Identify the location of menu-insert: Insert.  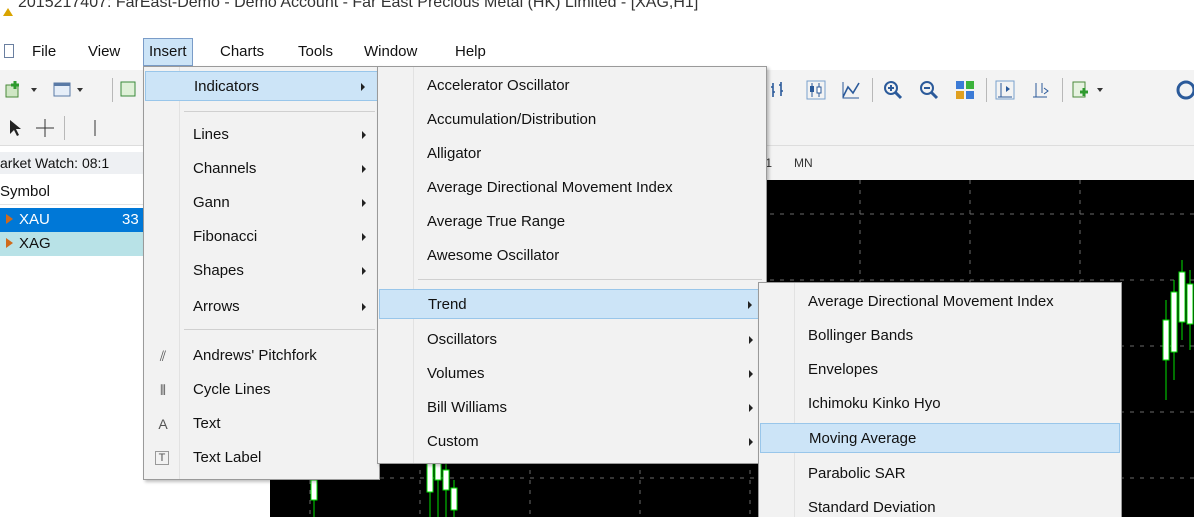
(168, 52).